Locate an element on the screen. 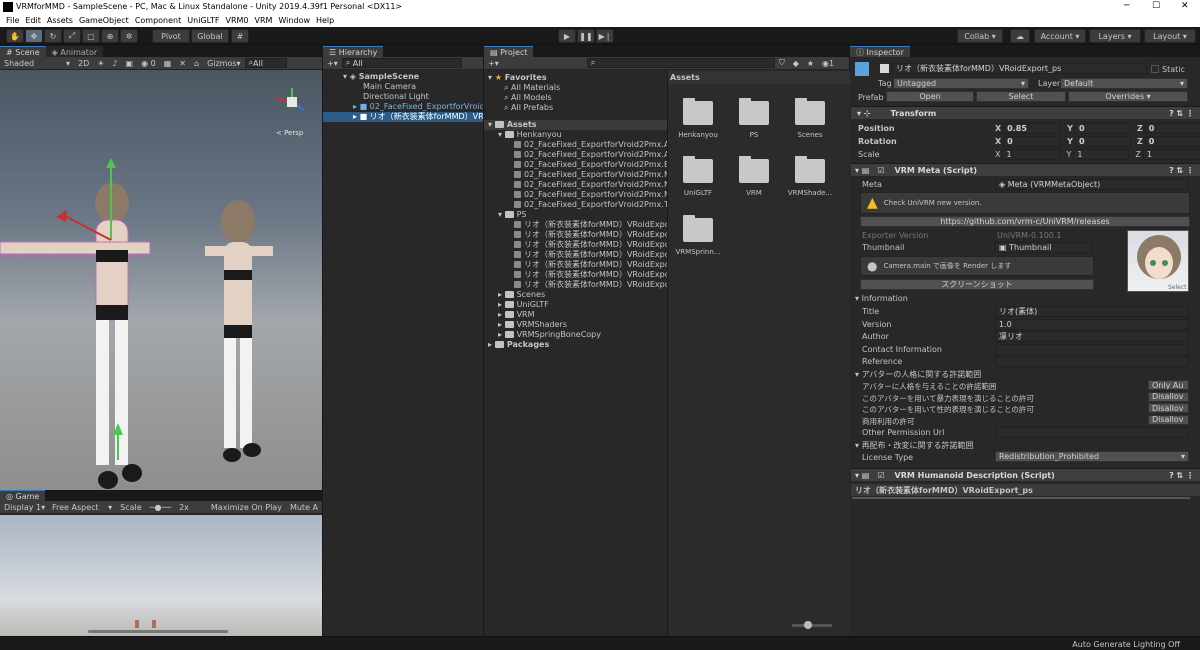  enable-checkbox: ☑ is located at coordinates (880, 475).